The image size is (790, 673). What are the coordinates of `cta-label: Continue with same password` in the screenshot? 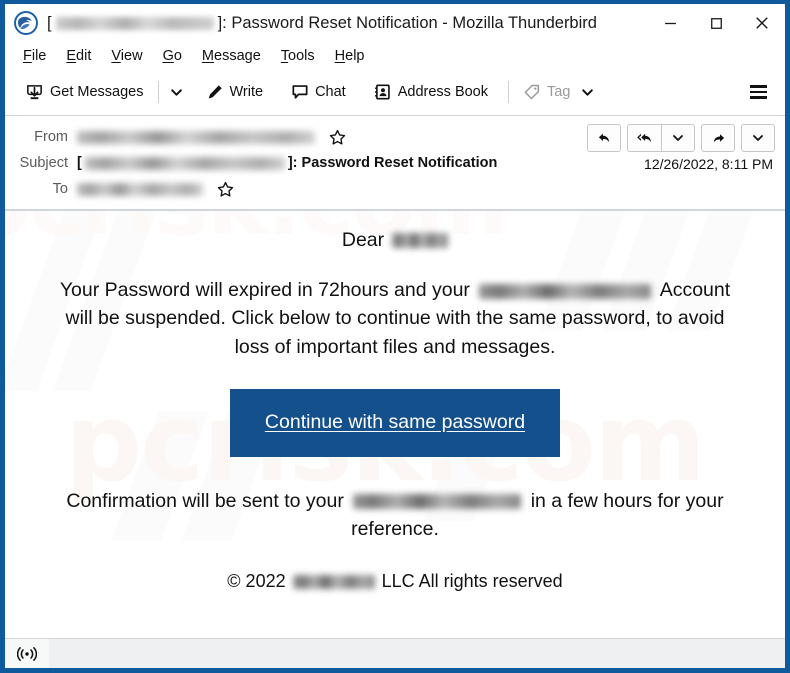 It's located at (395, 422).